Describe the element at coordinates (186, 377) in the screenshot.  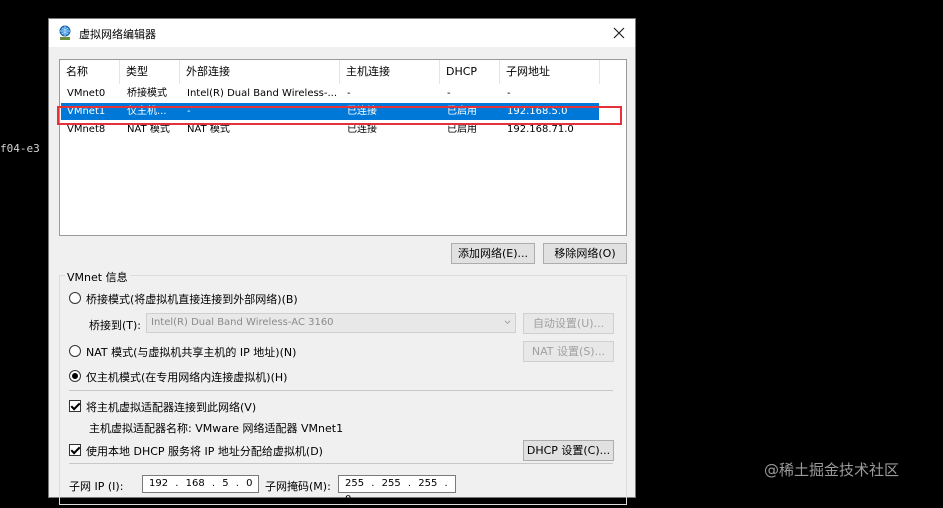
I see `host-only-mode-label: 仅主机模式(在专用网络内连接虚拟机)(H)` at that location.